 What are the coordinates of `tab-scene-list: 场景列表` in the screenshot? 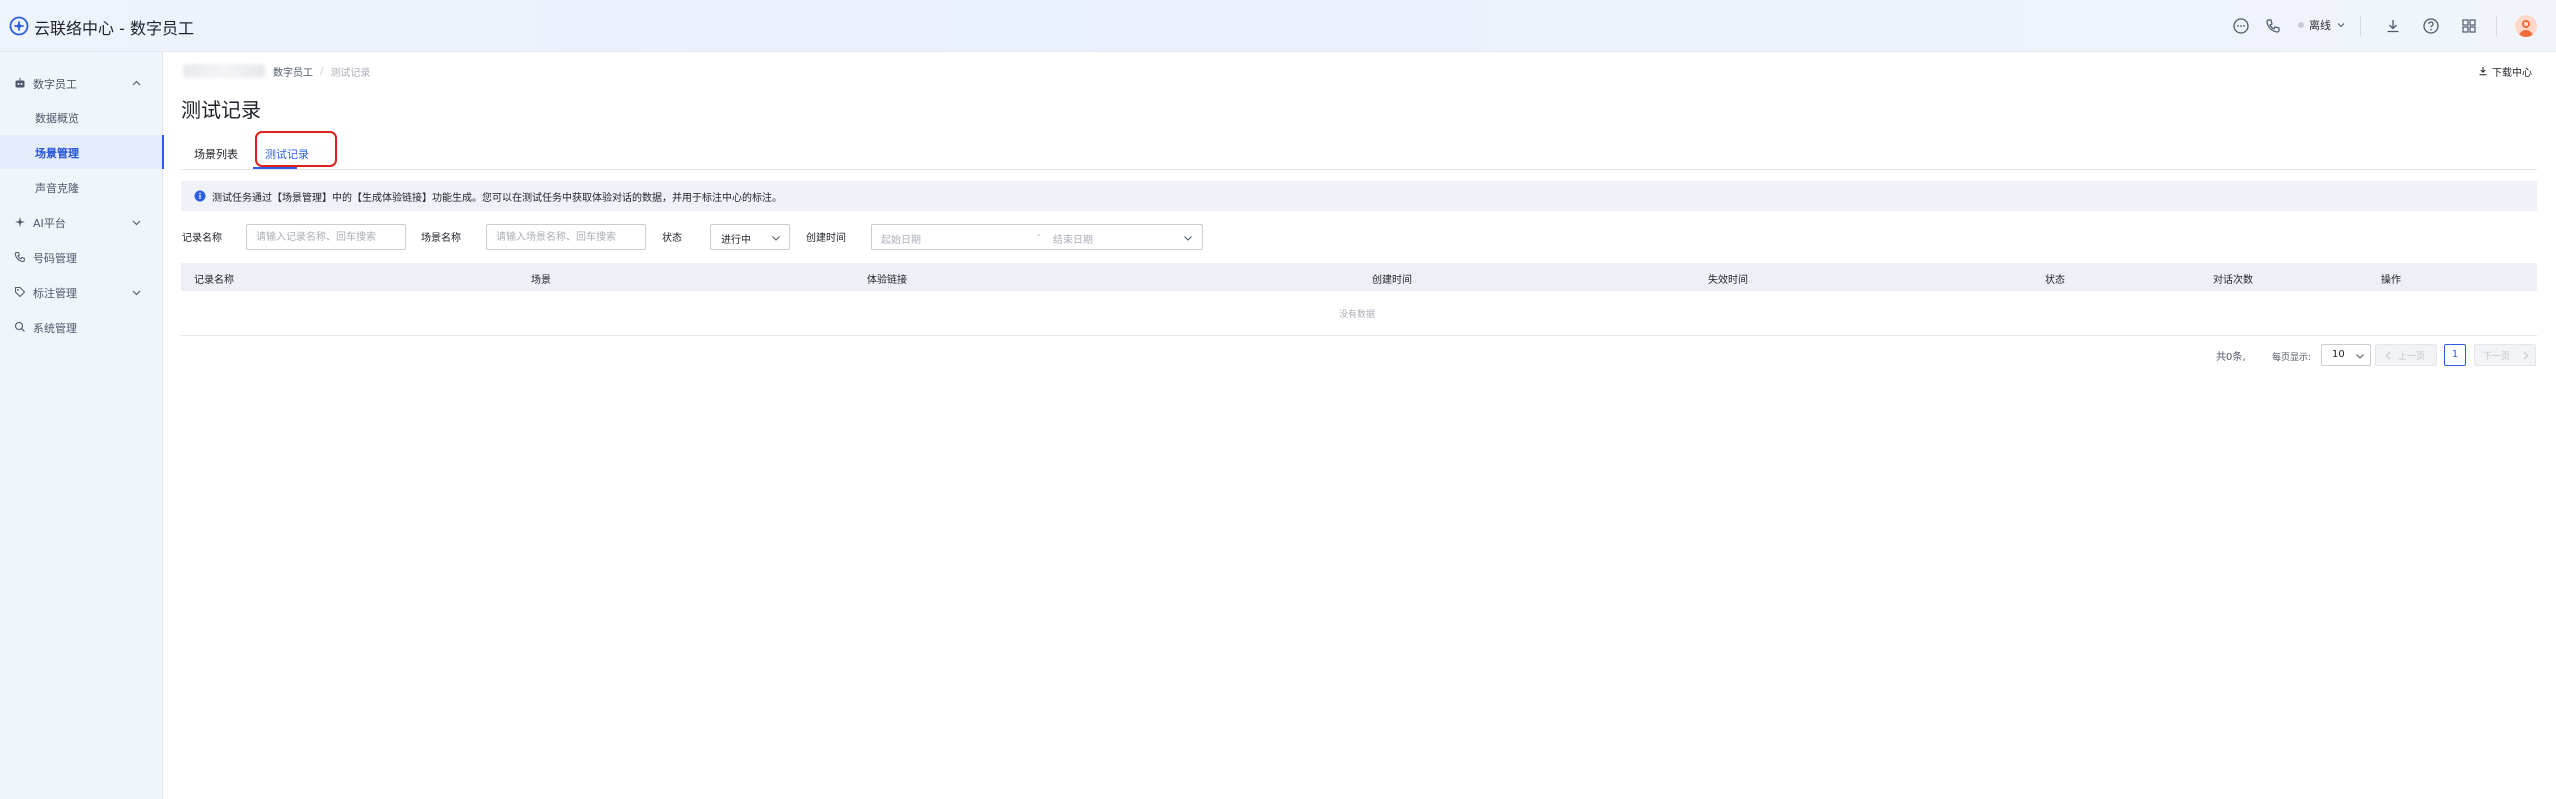 It's located at (216, 154).